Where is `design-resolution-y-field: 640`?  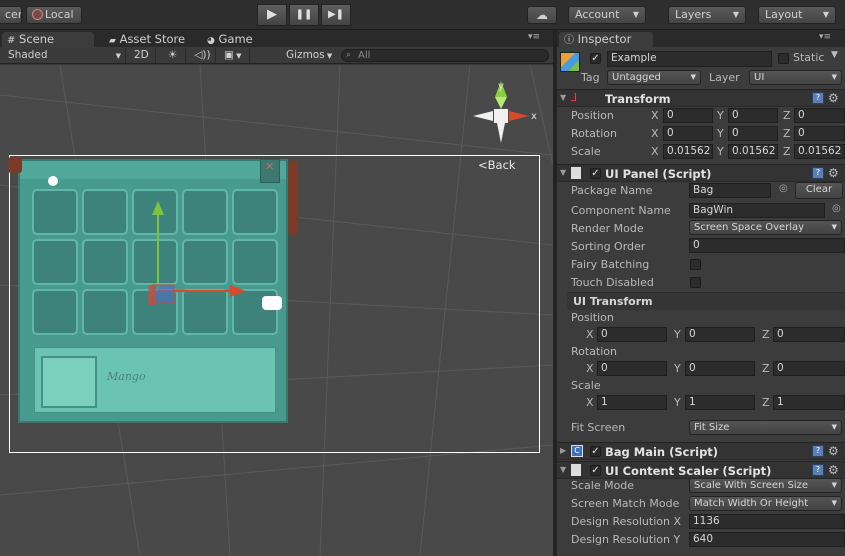
design-resolution-y-field: 640 is located at coordinates (767, 539).